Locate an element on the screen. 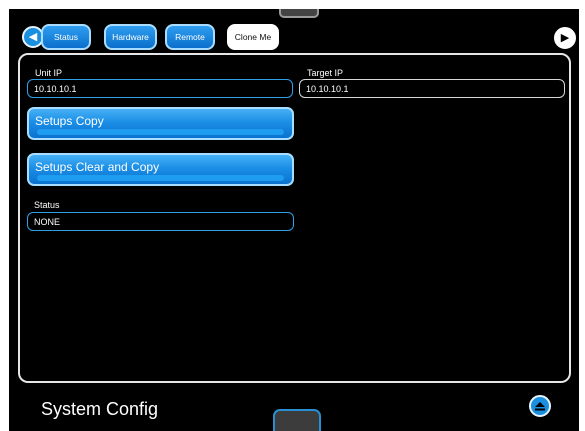 Image resolution: width=585 pixels, height=431 pixels. eject-icon is located at coordinates (540, 406).